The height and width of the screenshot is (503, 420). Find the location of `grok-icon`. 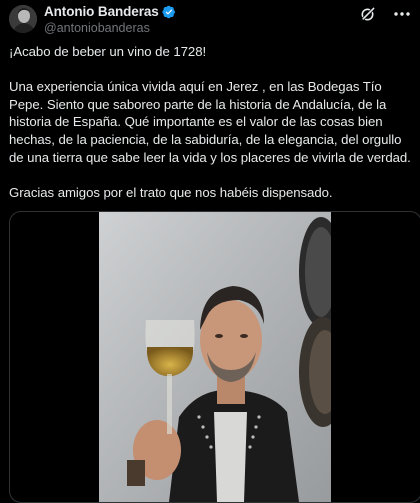

grok-icon is located at coordinates (368, 14).